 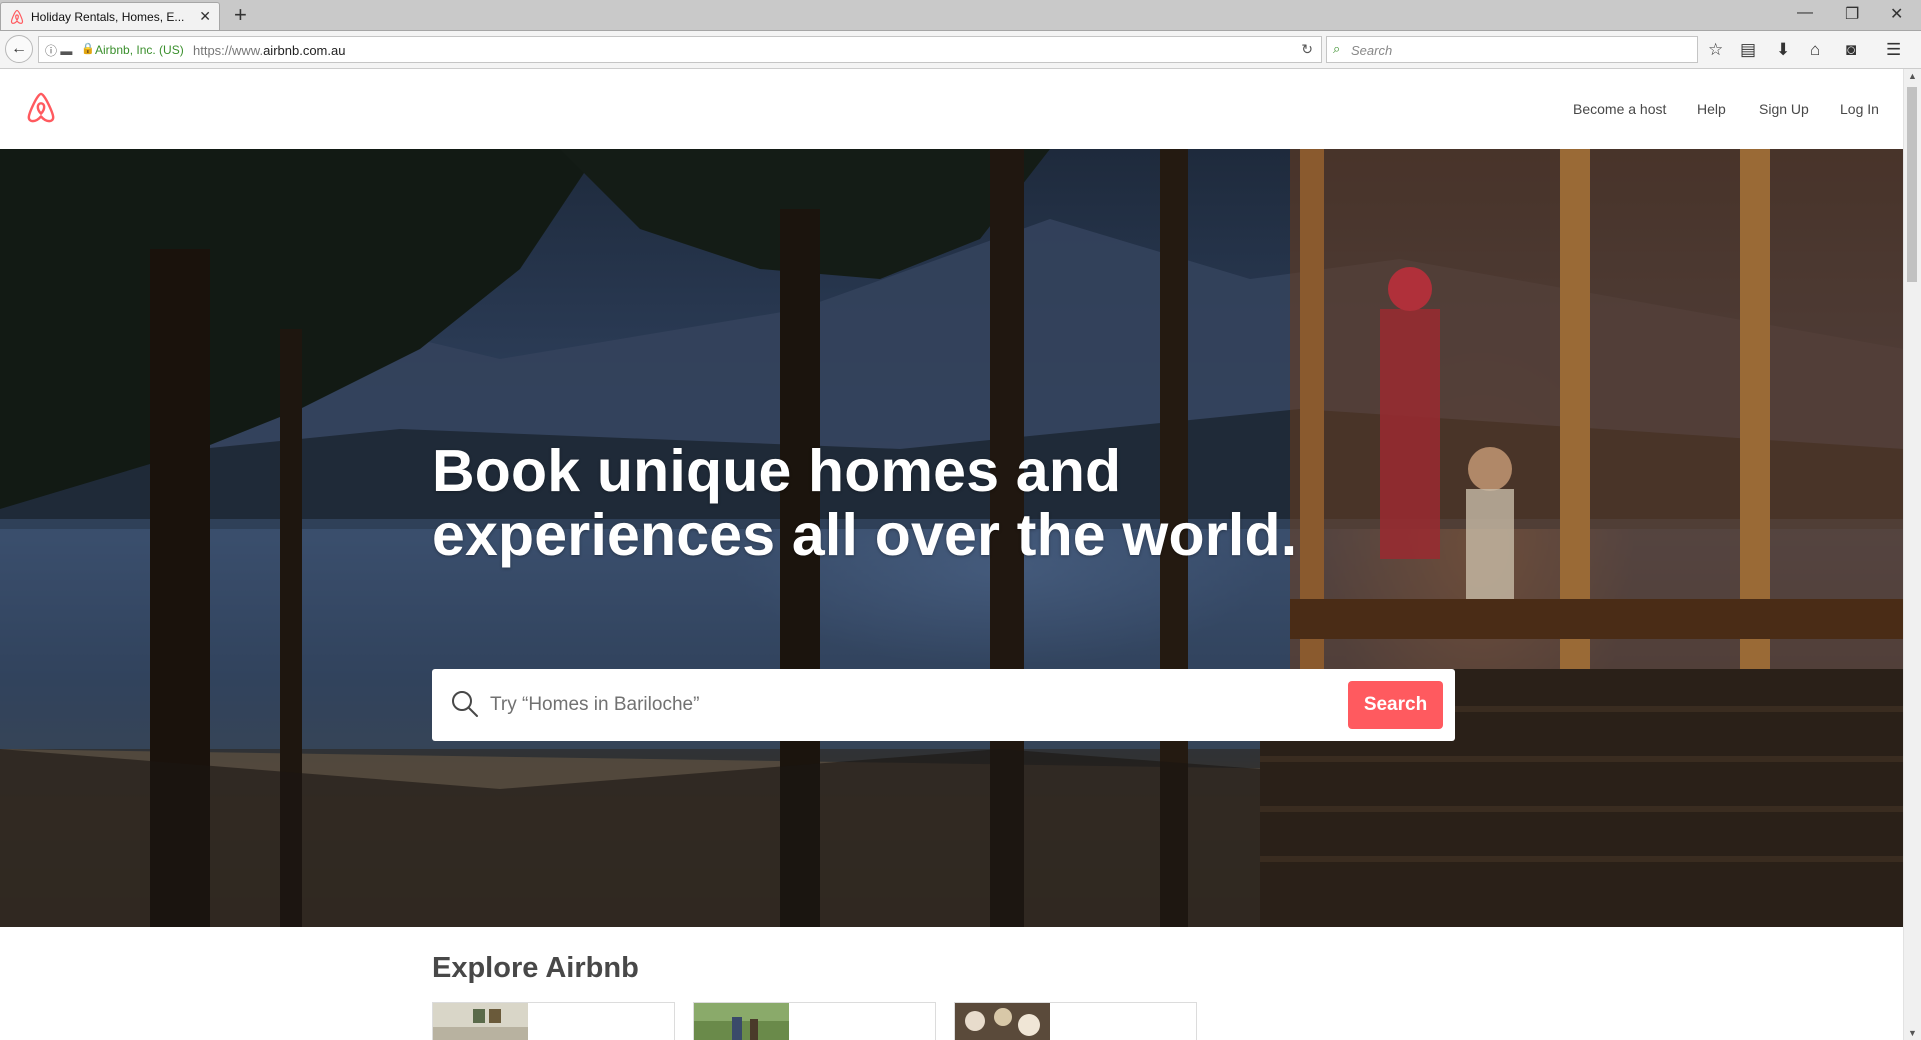 What do you see at coordinates (1912, 76) in the screenshot?
I see `scroll-up-icon: ▲` at bounding box center [1912, 76].